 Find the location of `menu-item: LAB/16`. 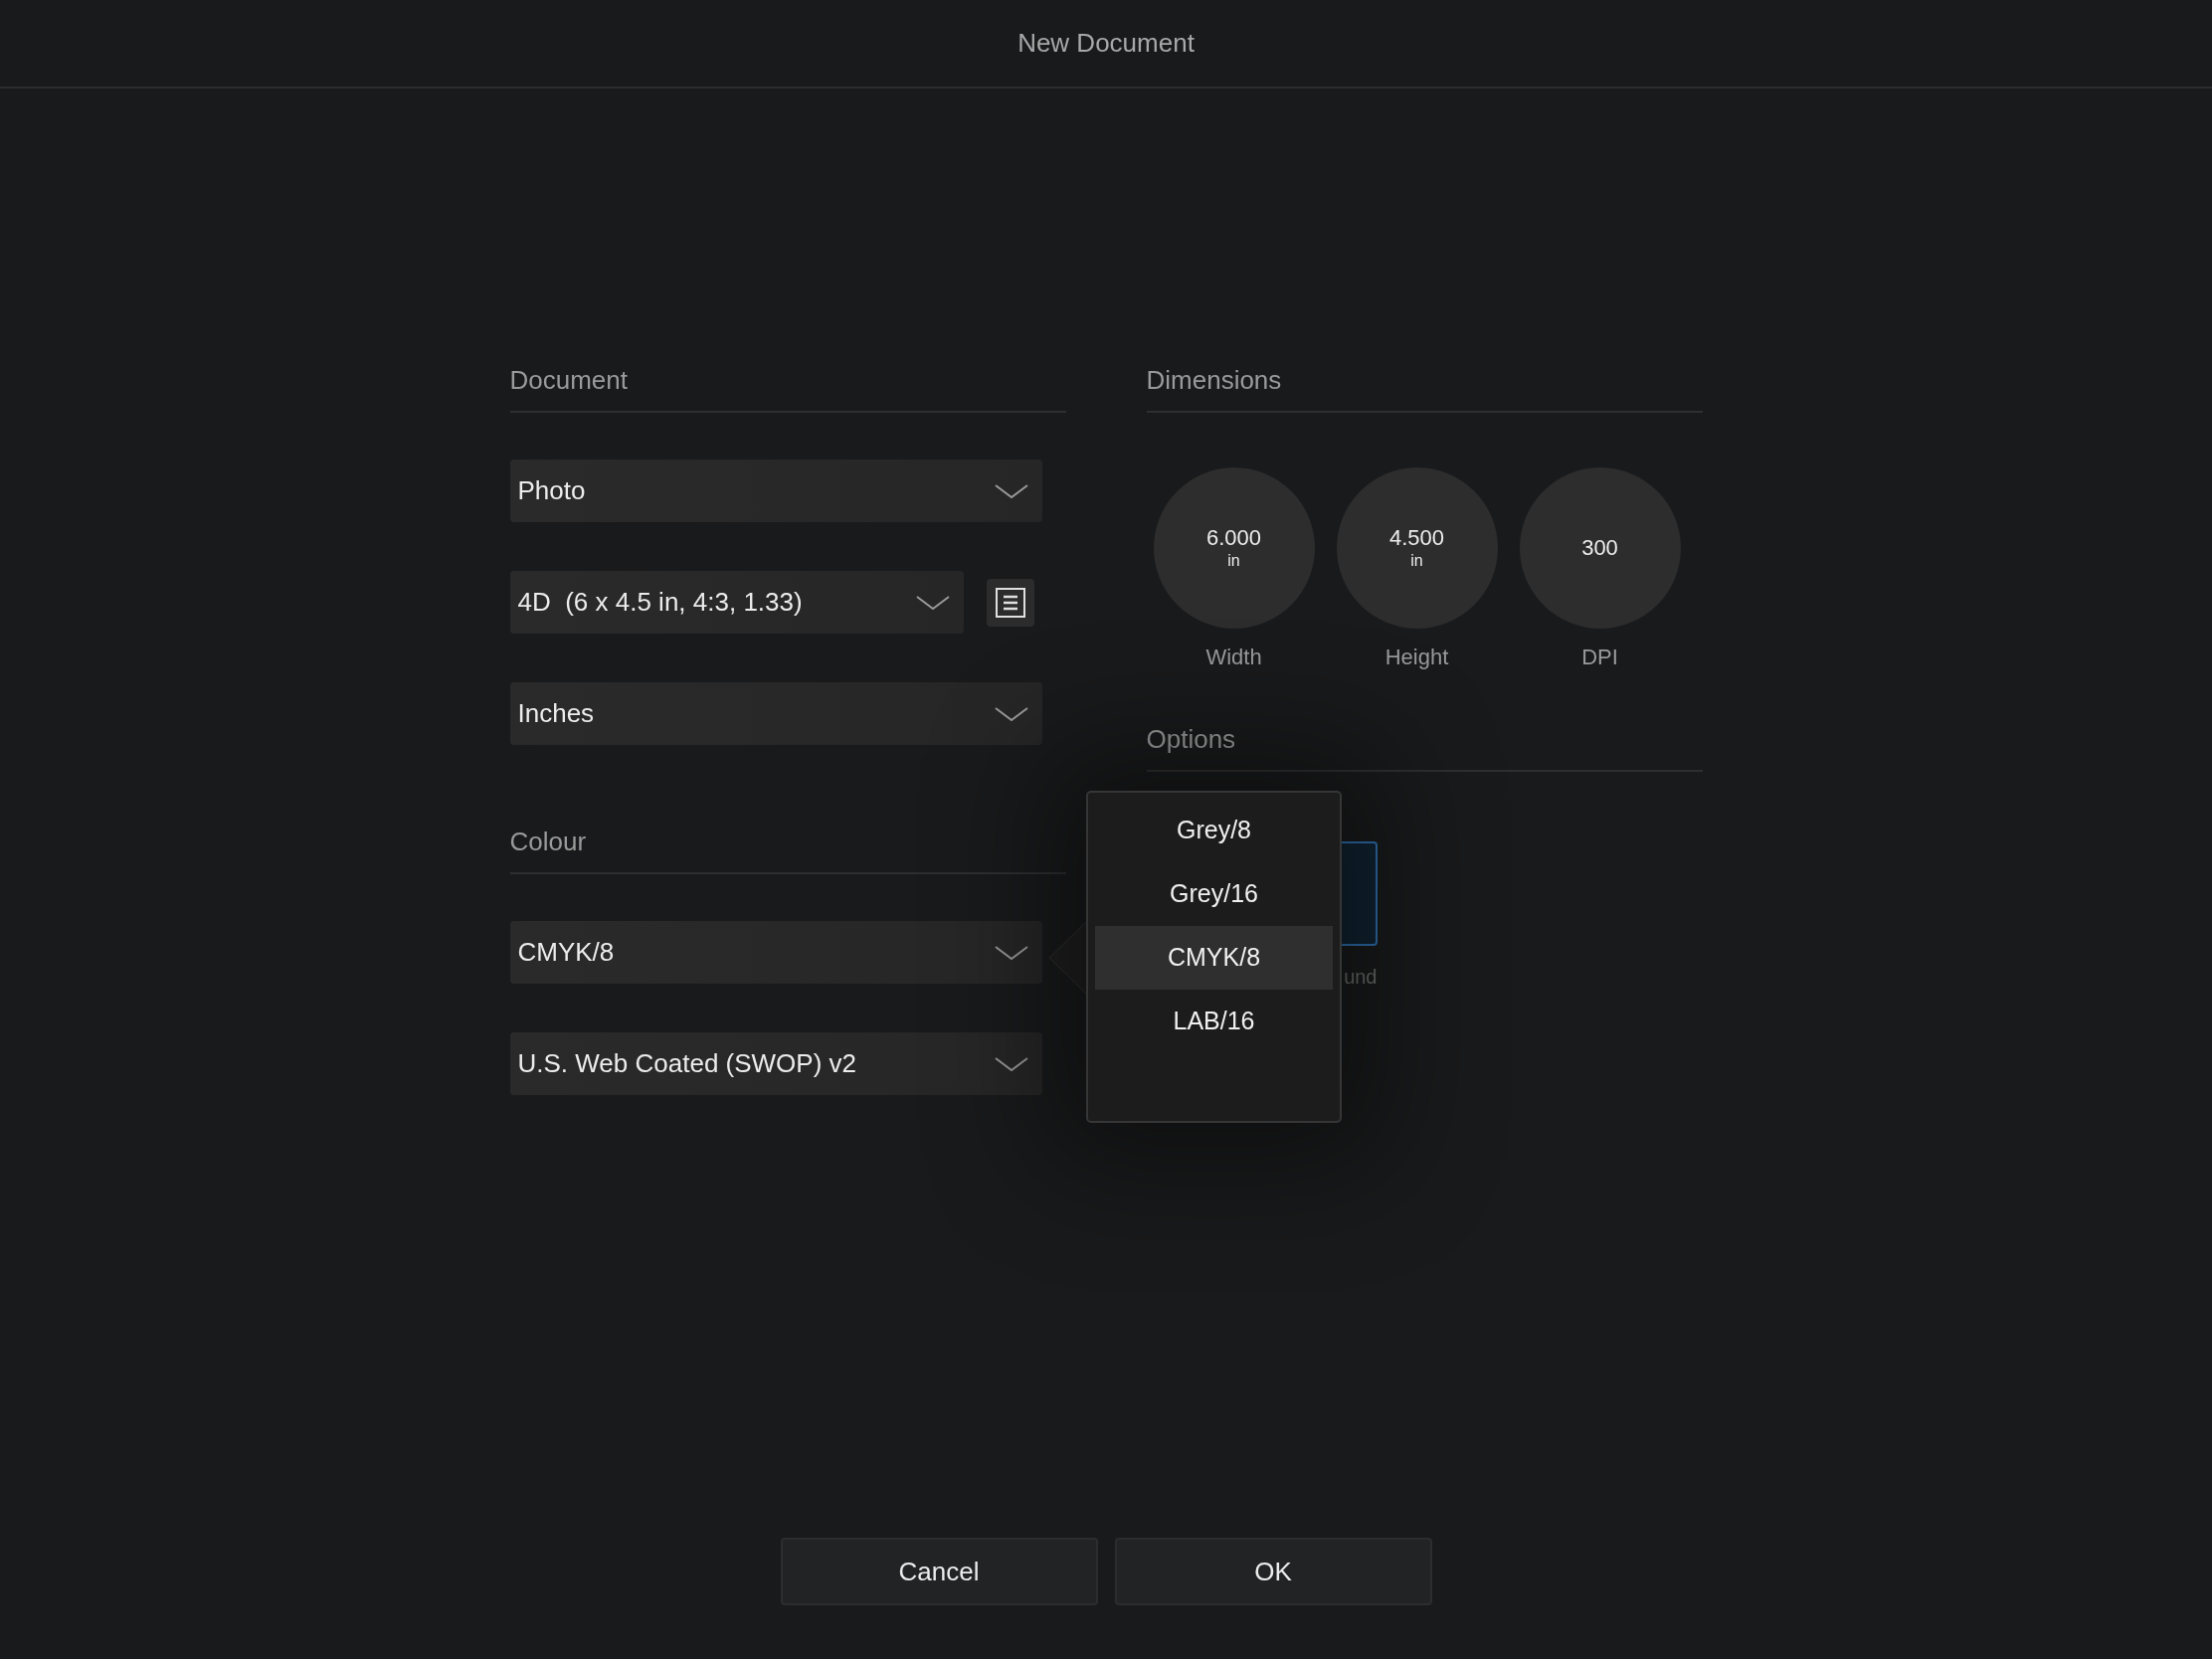

menu-item: LAB/16 is located at coordinates (1214, 1021).